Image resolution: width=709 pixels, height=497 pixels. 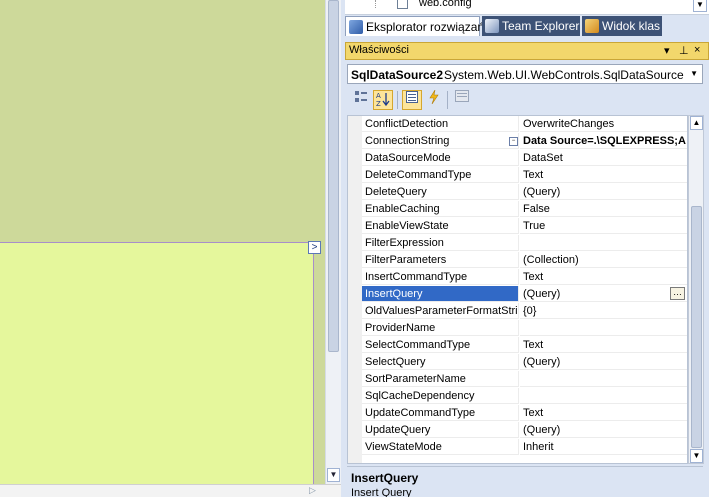 I want to click on grid-scroll-down-button: ▼, so click(x=696, y=456).